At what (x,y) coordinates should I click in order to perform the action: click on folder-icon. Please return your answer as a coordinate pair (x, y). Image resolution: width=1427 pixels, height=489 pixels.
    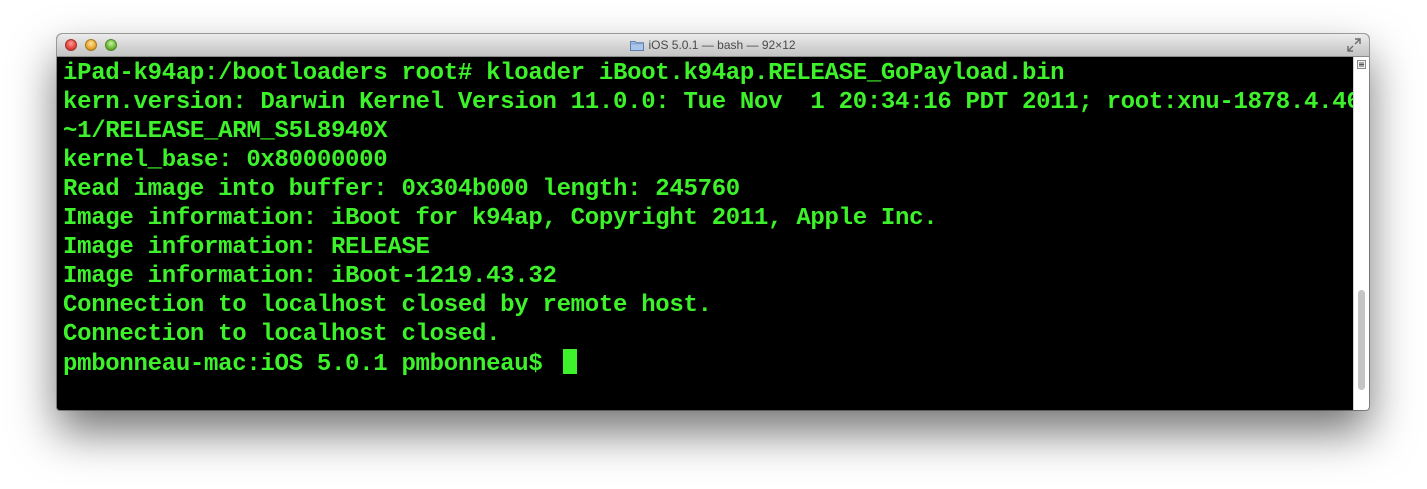
    Looking at the image, I should click on (637, 46).